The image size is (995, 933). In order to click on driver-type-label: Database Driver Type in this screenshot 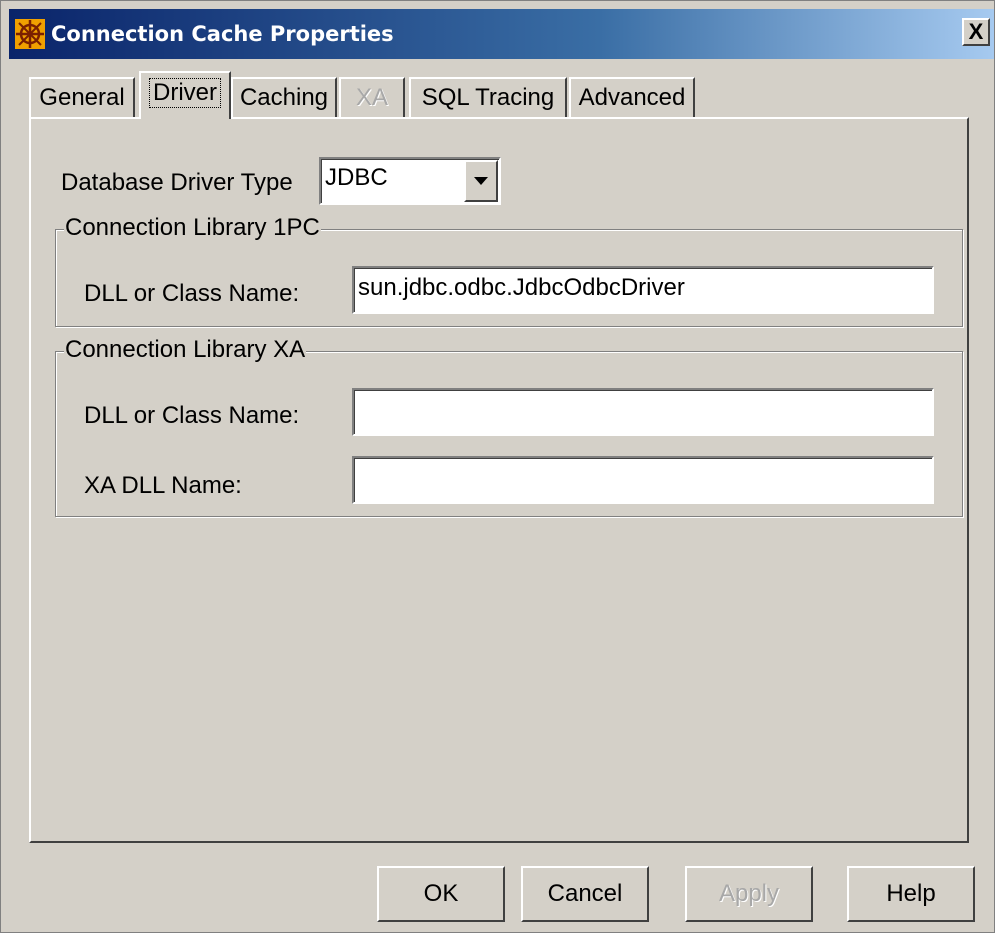, I will do `click(177, 182)`.